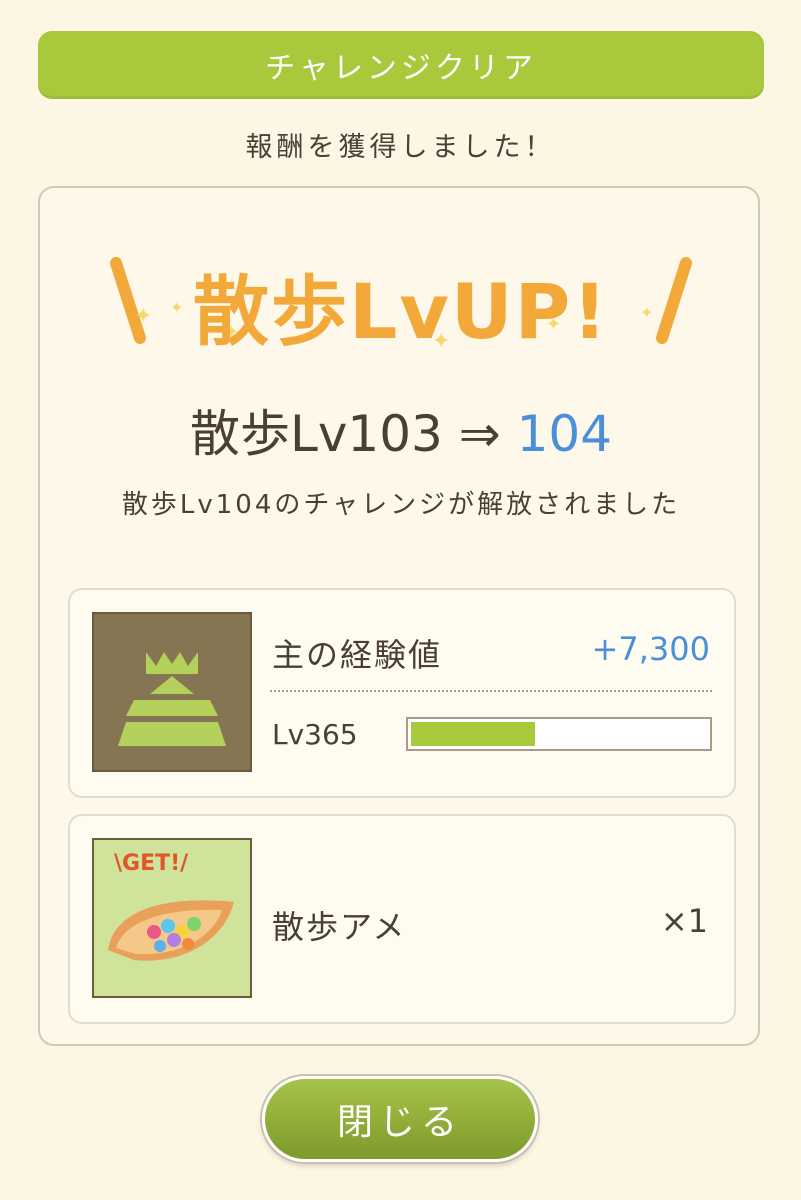 This screenshot has width=801, height=1200. What do you see at coordinates (684, 921) in the screenshot?
I see `item-count: ×1` at bounding box center [684, 921].